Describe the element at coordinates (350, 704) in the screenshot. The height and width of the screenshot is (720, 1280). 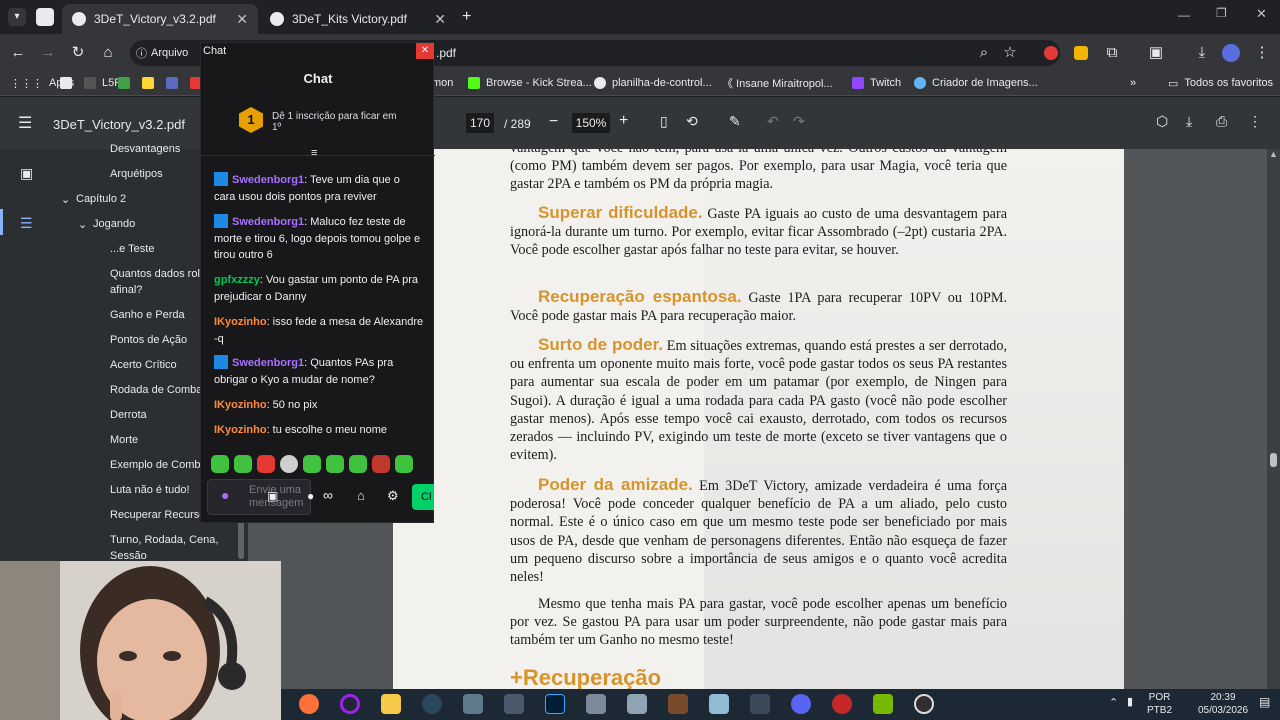
I see `opera-icon` at that location.